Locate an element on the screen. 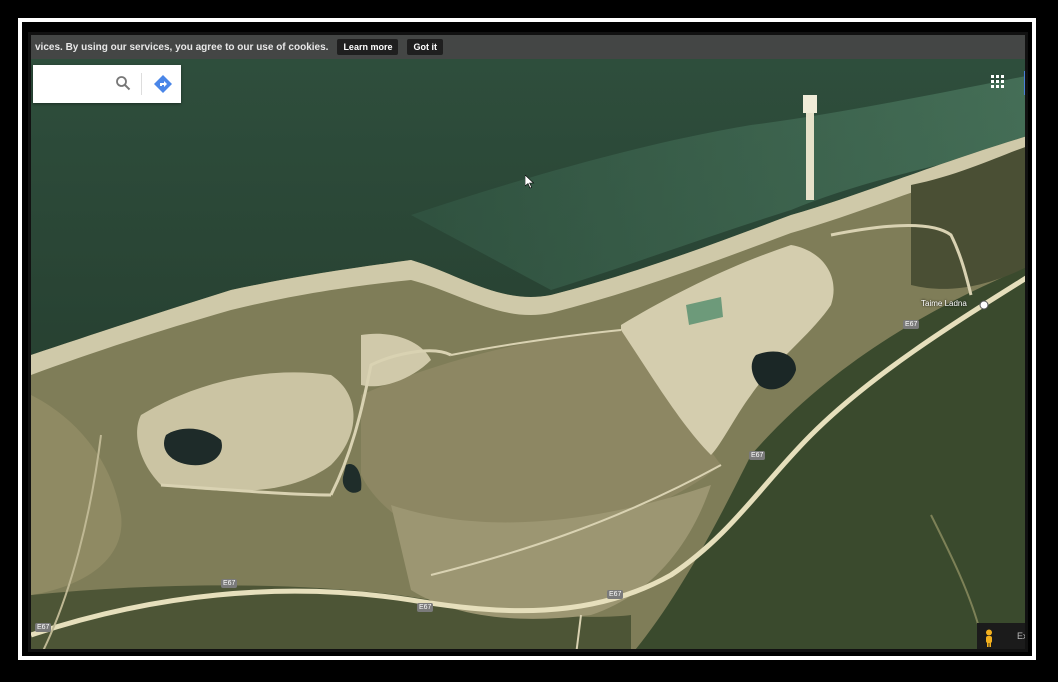 This screenshot has width=1058, height=682. pegman-icon is located at coordinates (989, 639).